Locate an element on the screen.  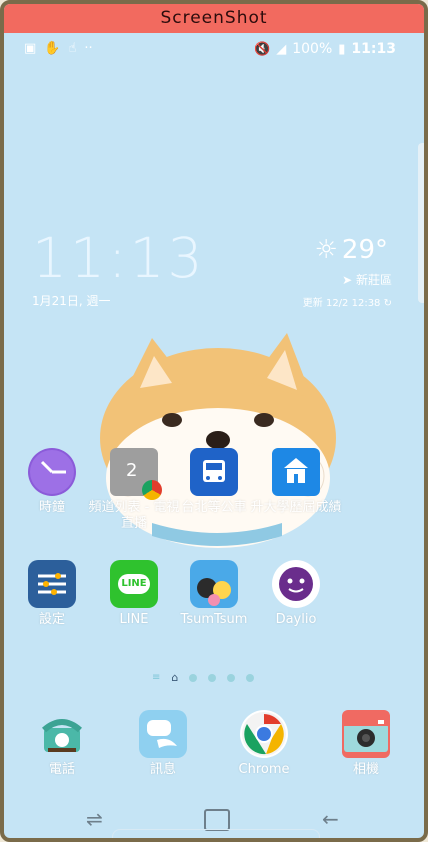
widget-updated-label: 更新 12/2 12:38 is located at coordinates (341, 303).